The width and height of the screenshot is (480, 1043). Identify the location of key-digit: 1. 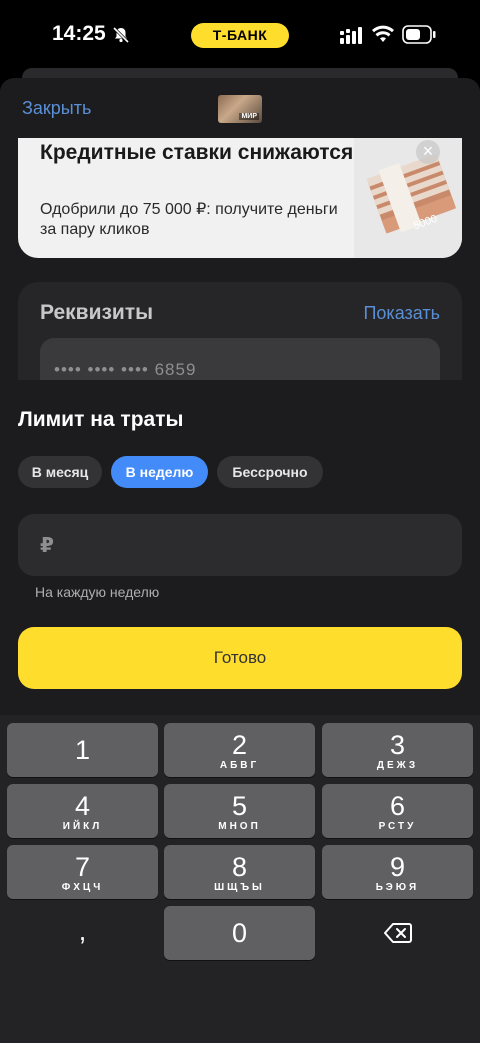
(82, 750).